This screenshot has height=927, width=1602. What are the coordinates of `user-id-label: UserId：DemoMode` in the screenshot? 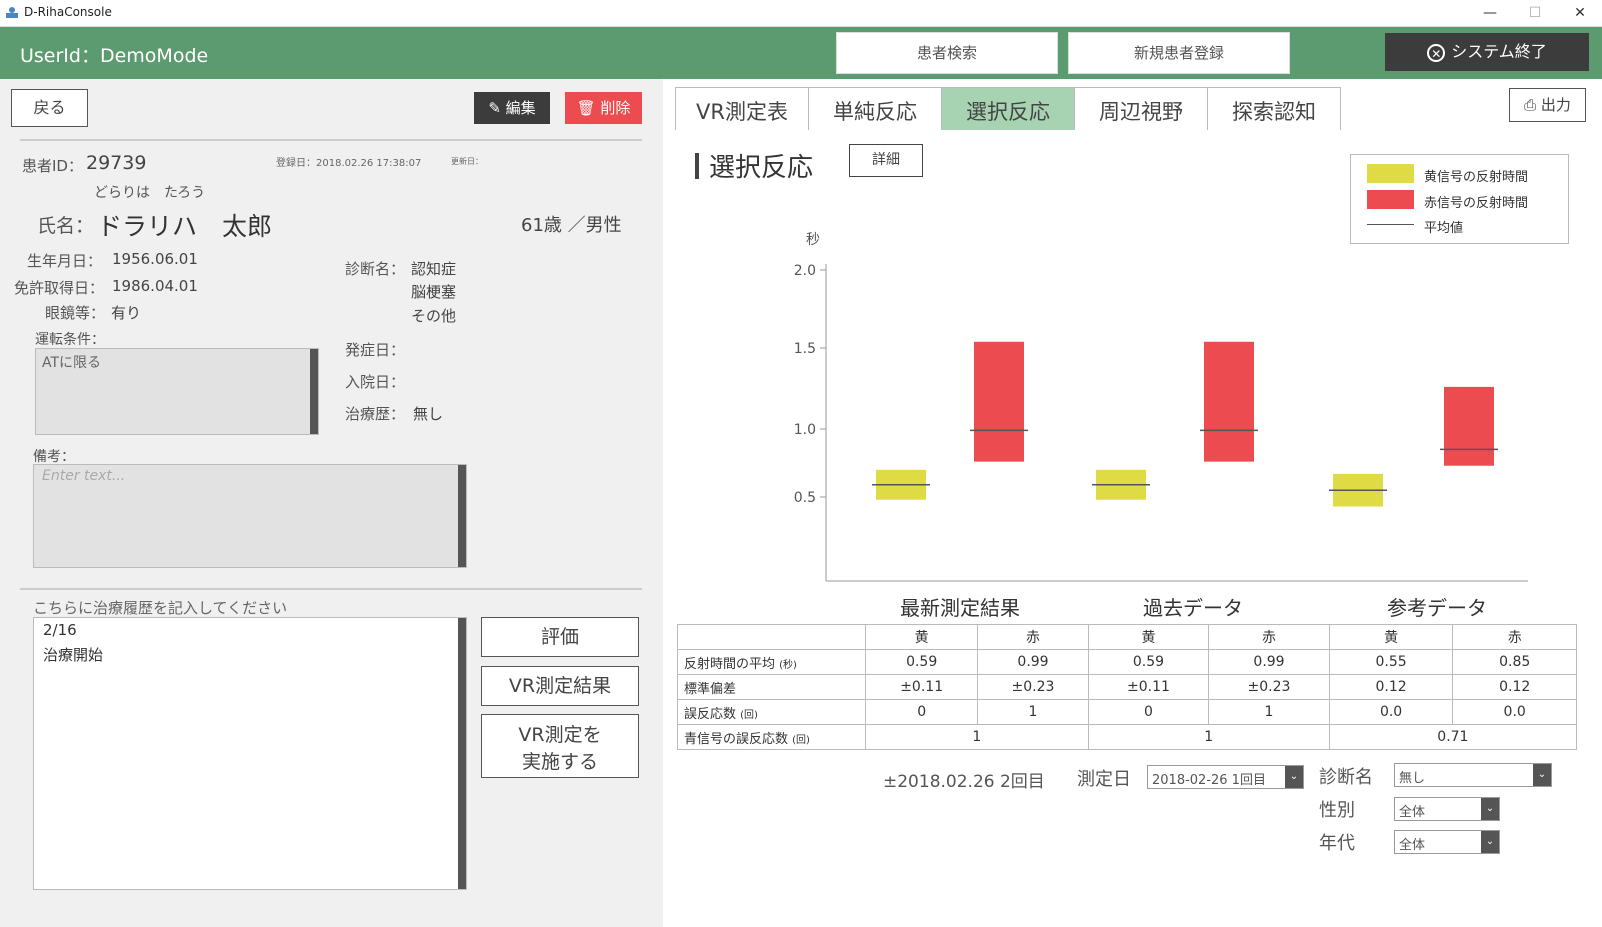 It's located at (114, 56).